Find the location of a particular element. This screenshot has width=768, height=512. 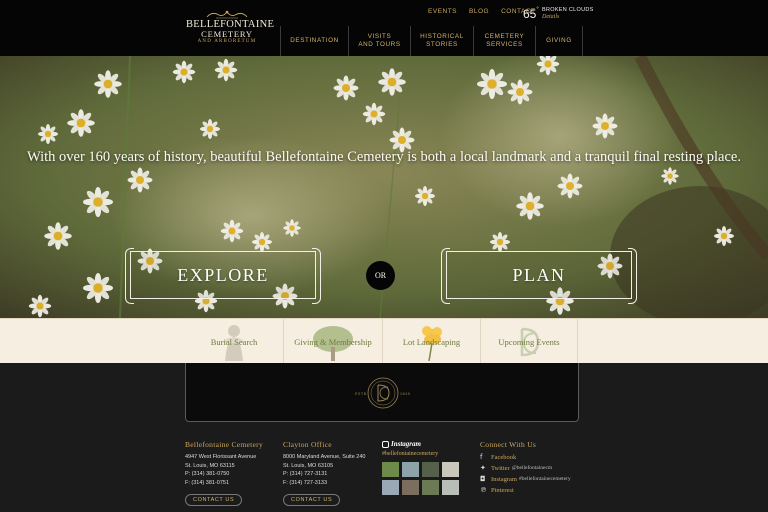

pinterest-icon: ℗ is located at coordinates (483, 489).